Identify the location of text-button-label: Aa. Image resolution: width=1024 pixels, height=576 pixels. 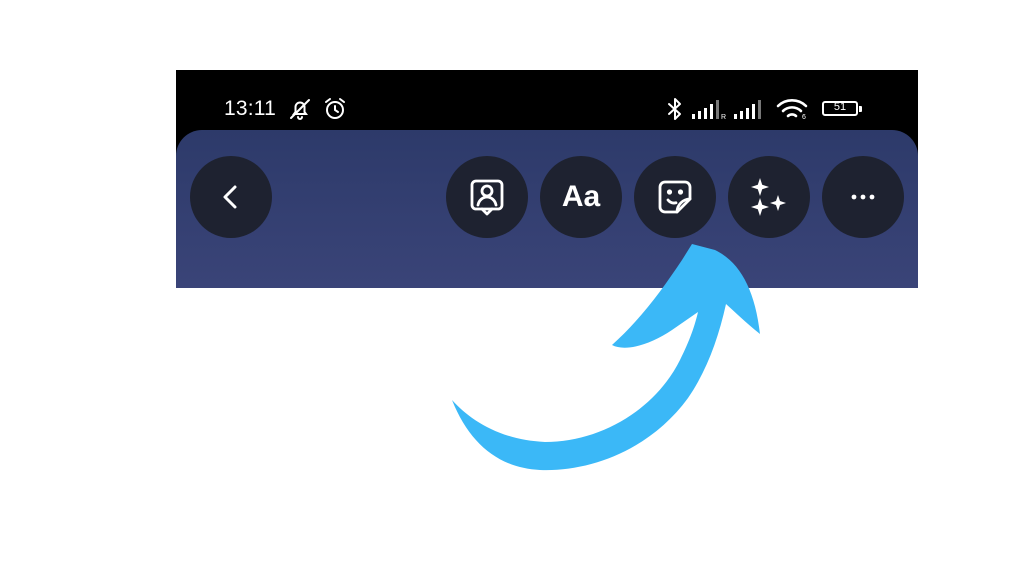
(581, 196).